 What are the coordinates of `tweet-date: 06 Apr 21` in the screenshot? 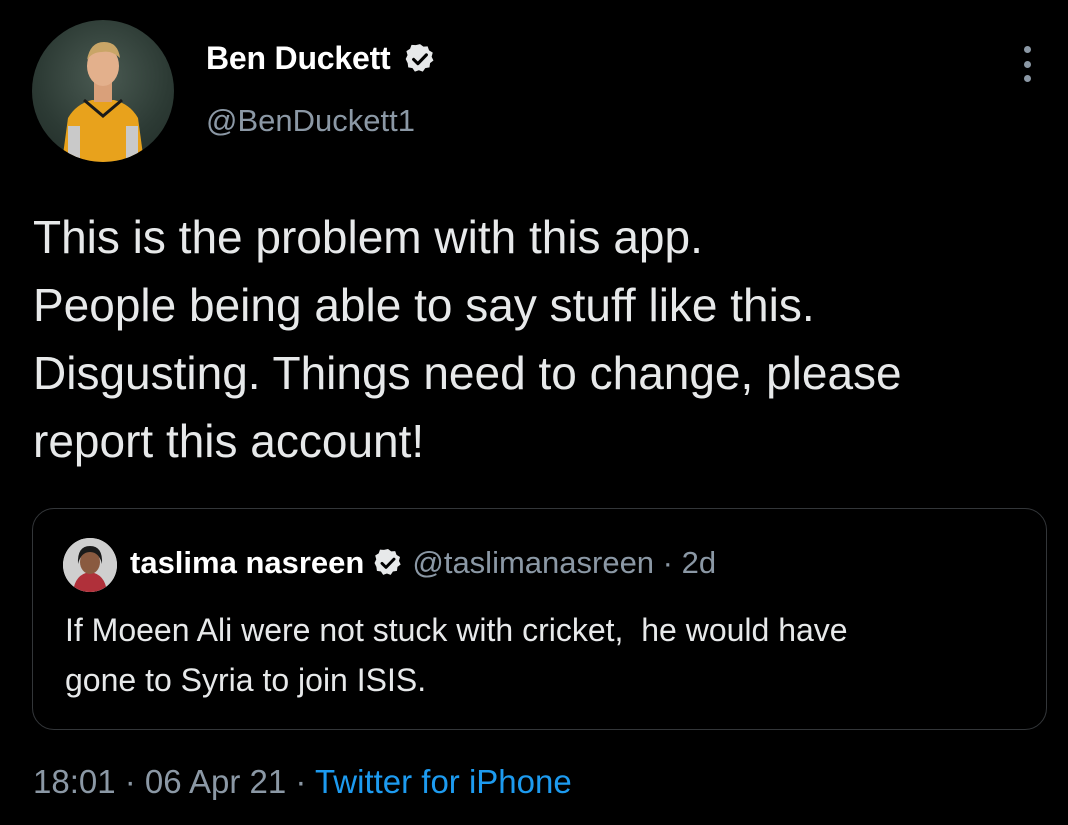 It's located at (215, 781).